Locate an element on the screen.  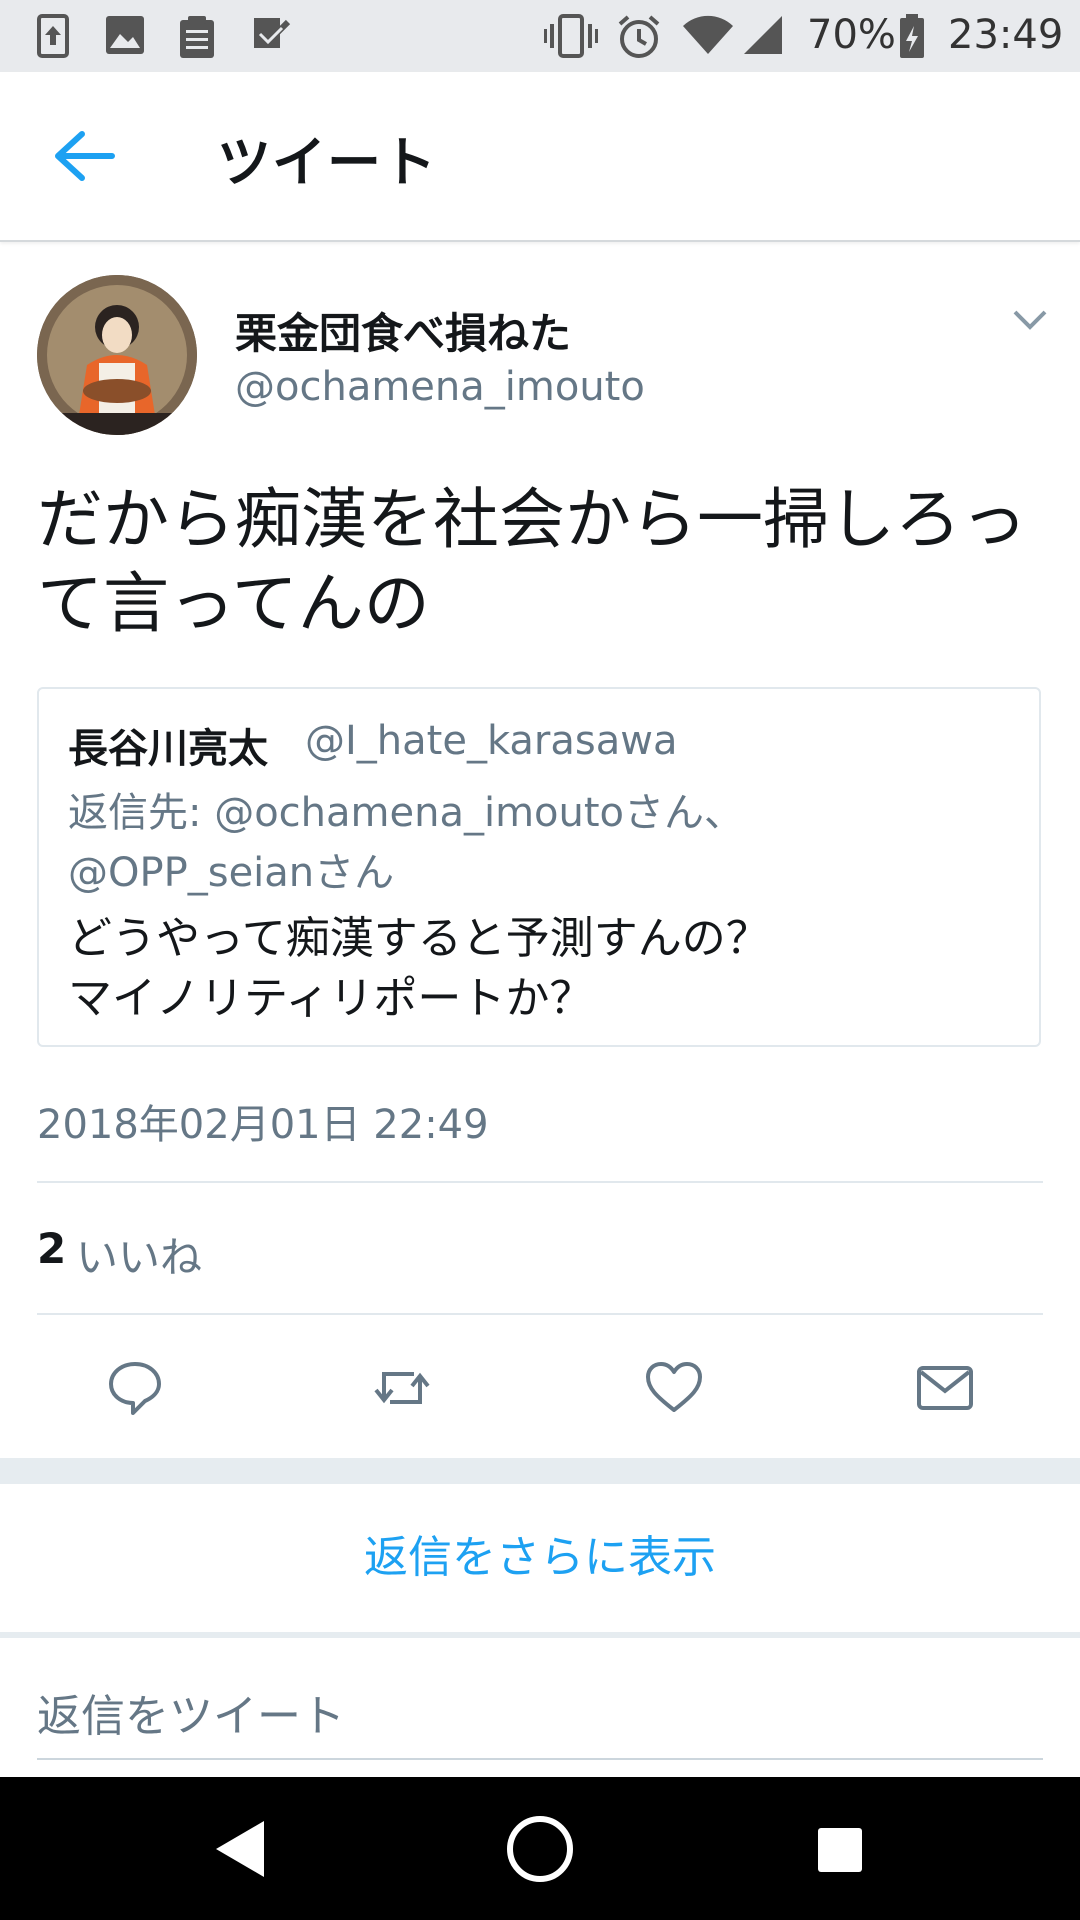
nav-home-icon is located at coordinates (540, 1849).